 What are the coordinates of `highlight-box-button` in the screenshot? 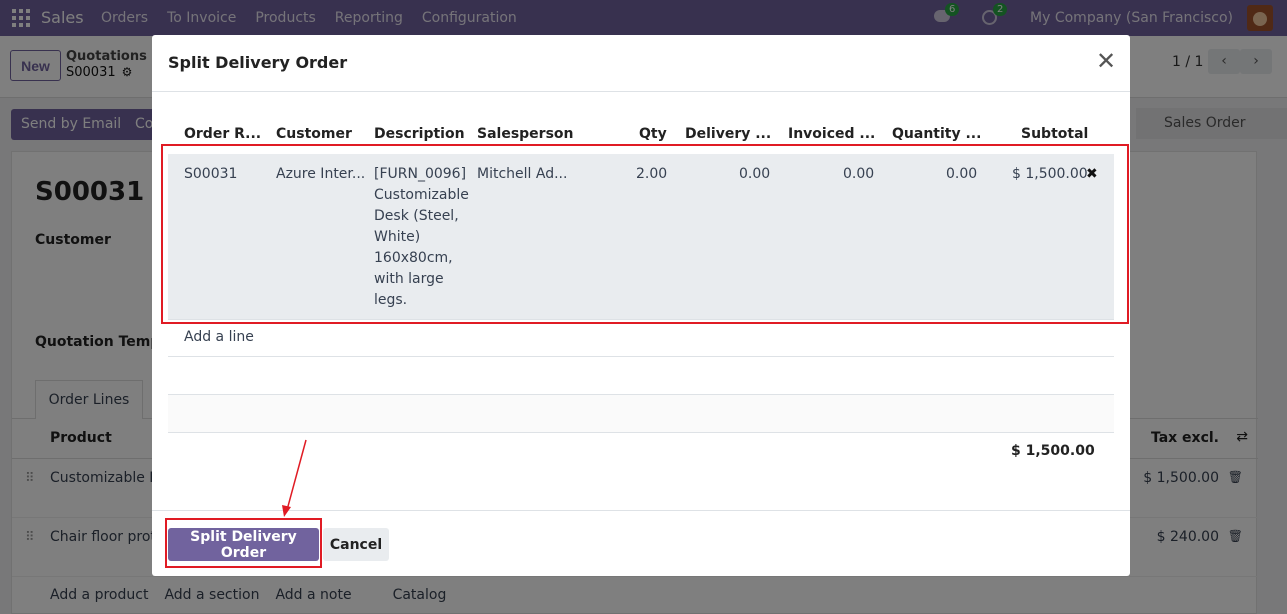 It's located at (243, 543).